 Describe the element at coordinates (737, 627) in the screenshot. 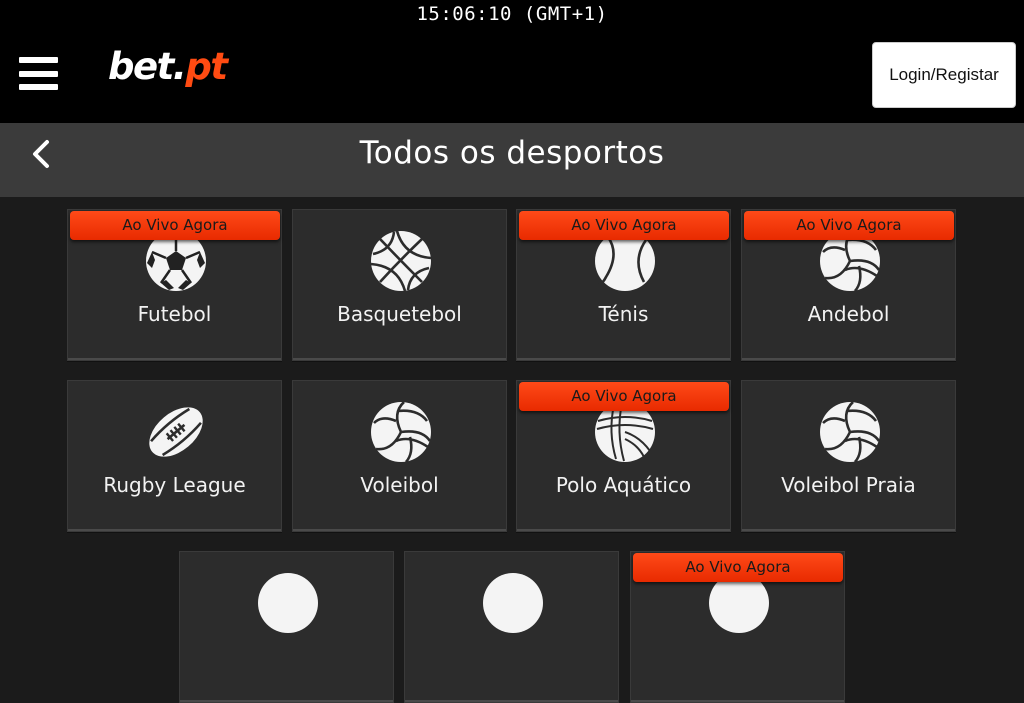

I see `sport-tile: Ao Vivo Agora` at that location.